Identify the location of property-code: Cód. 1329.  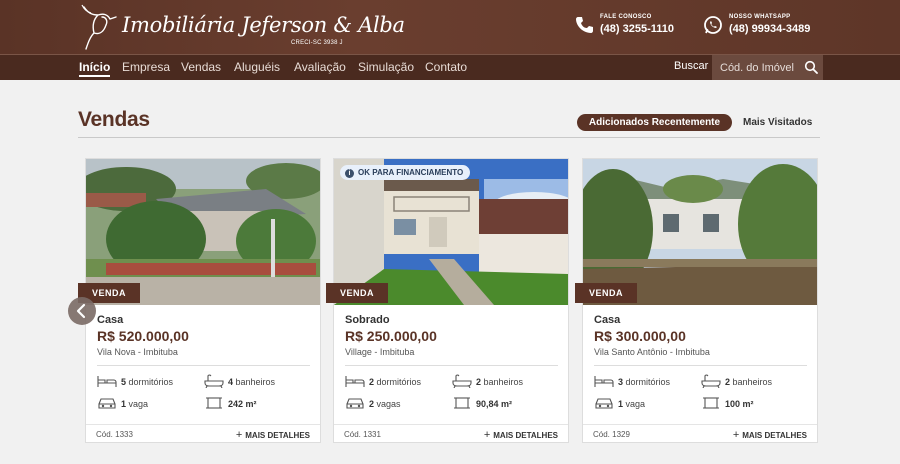
(611, 434).